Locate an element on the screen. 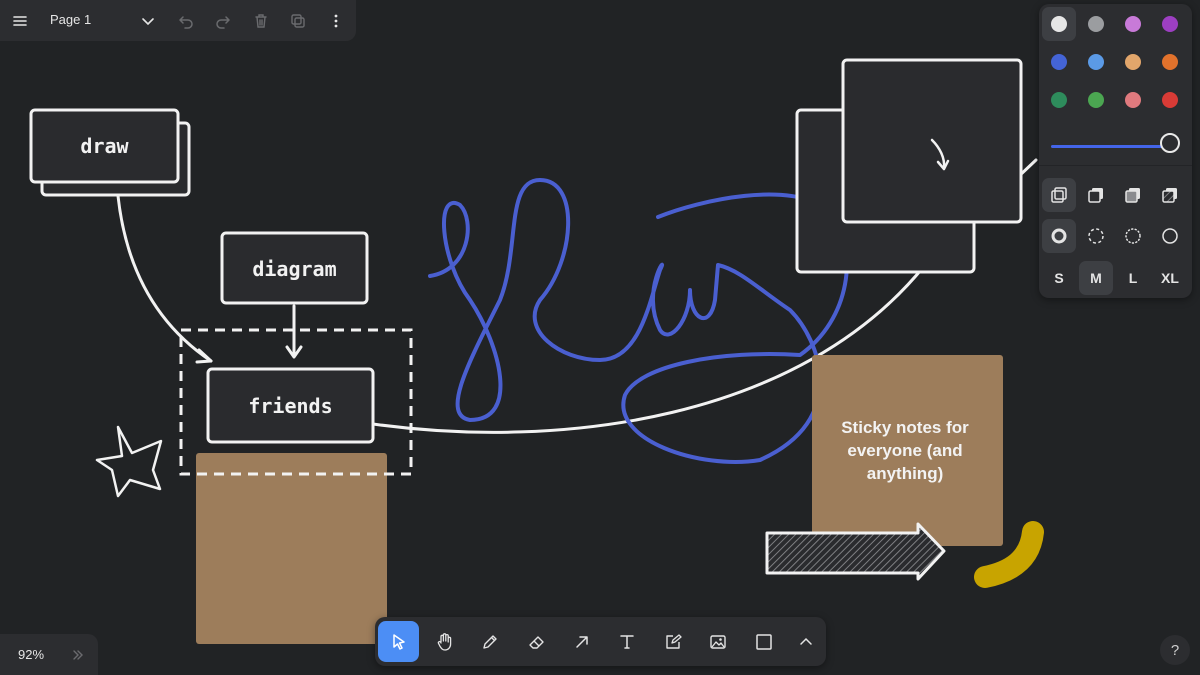  text-icon is located at coordinates (626, 641).